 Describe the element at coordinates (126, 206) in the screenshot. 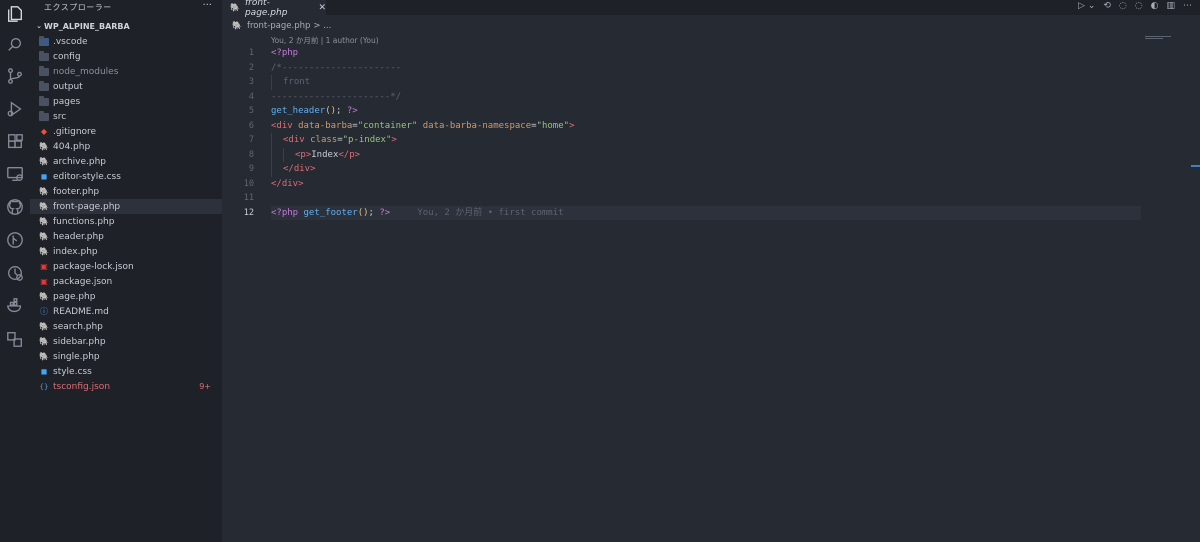

I see `file-tree-item: 🐘 front-page.php` at that location.